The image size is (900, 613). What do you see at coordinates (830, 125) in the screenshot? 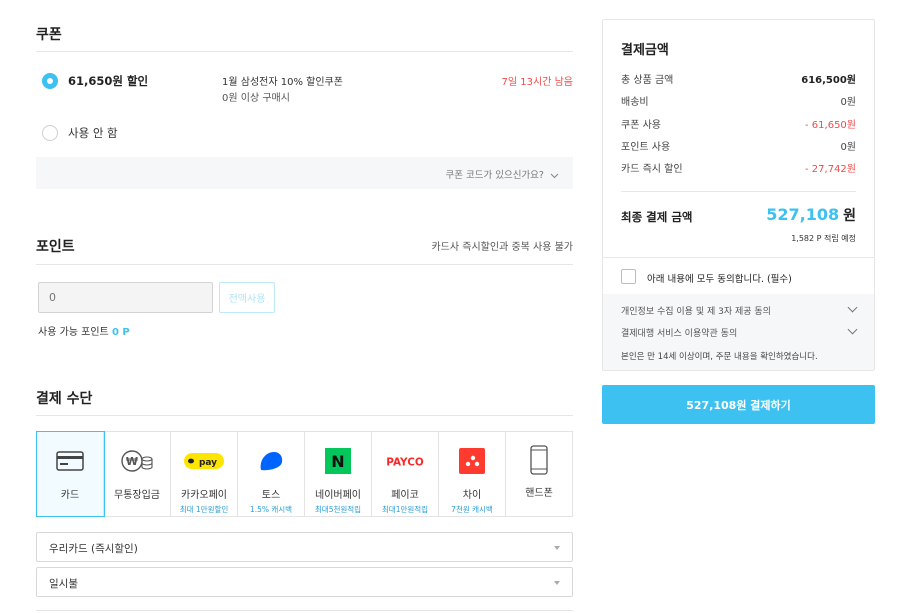
I see `summary-row-value: - 61,650원` at bounding box center [830, 125].